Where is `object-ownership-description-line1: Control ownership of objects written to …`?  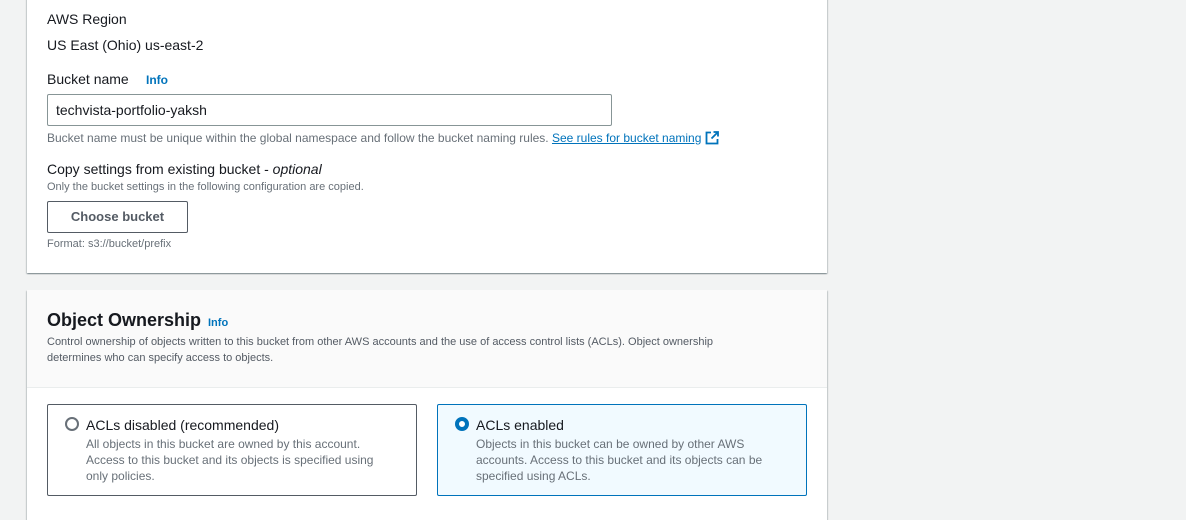 object-ownership-description-line1: Control ownership of objects written to … is located at coordinates (380, 342).